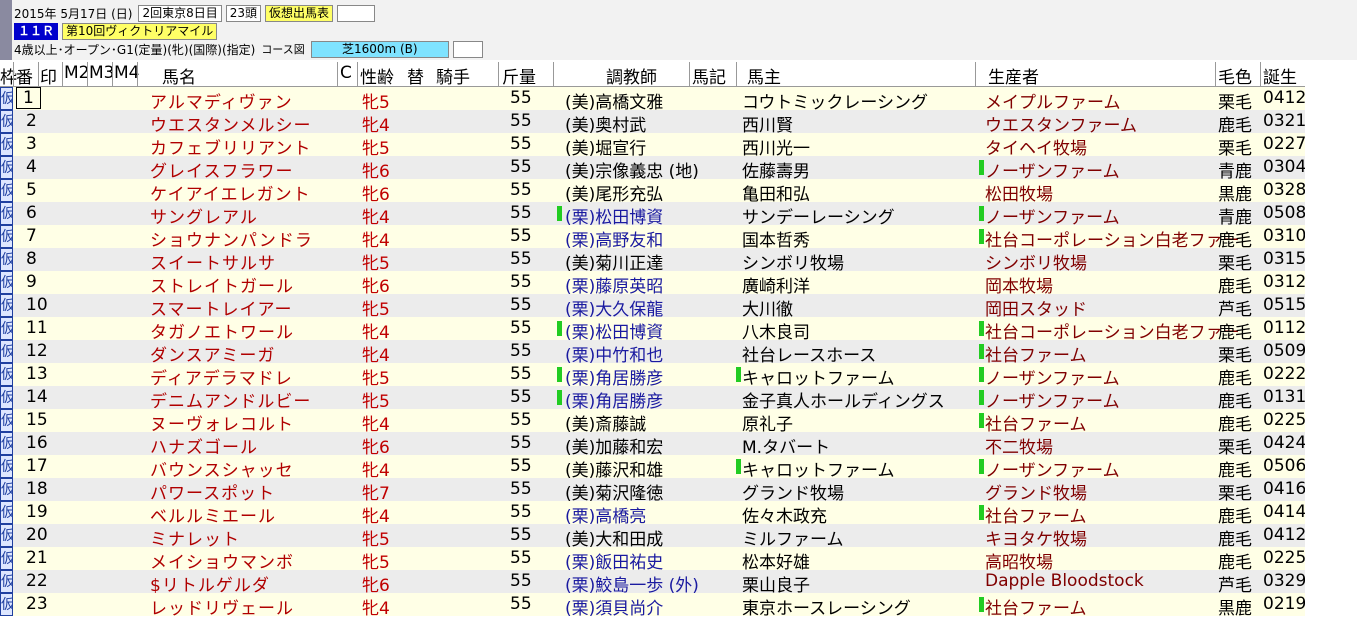 The width and height of the screenshot is (1357, 622). What do you see at coordinates (101, 73) in the screenshot?
I see `col-m3: M3` at bounding box center [101, 73].